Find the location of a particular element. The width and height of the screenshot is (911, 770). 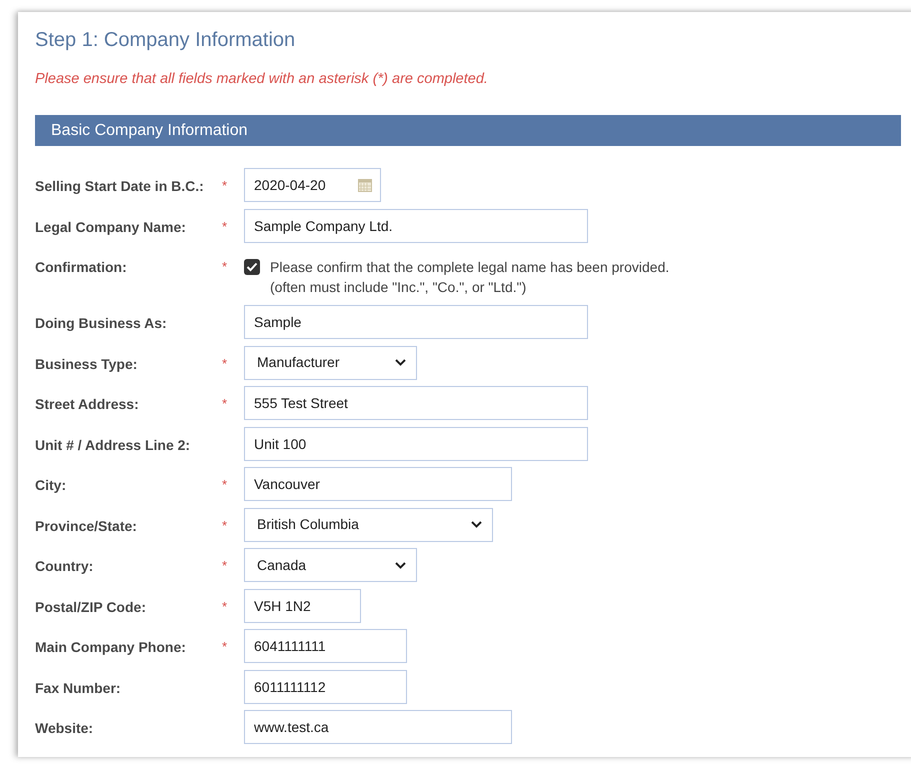

dropdown: Canada is located at coordinates (330, 565).